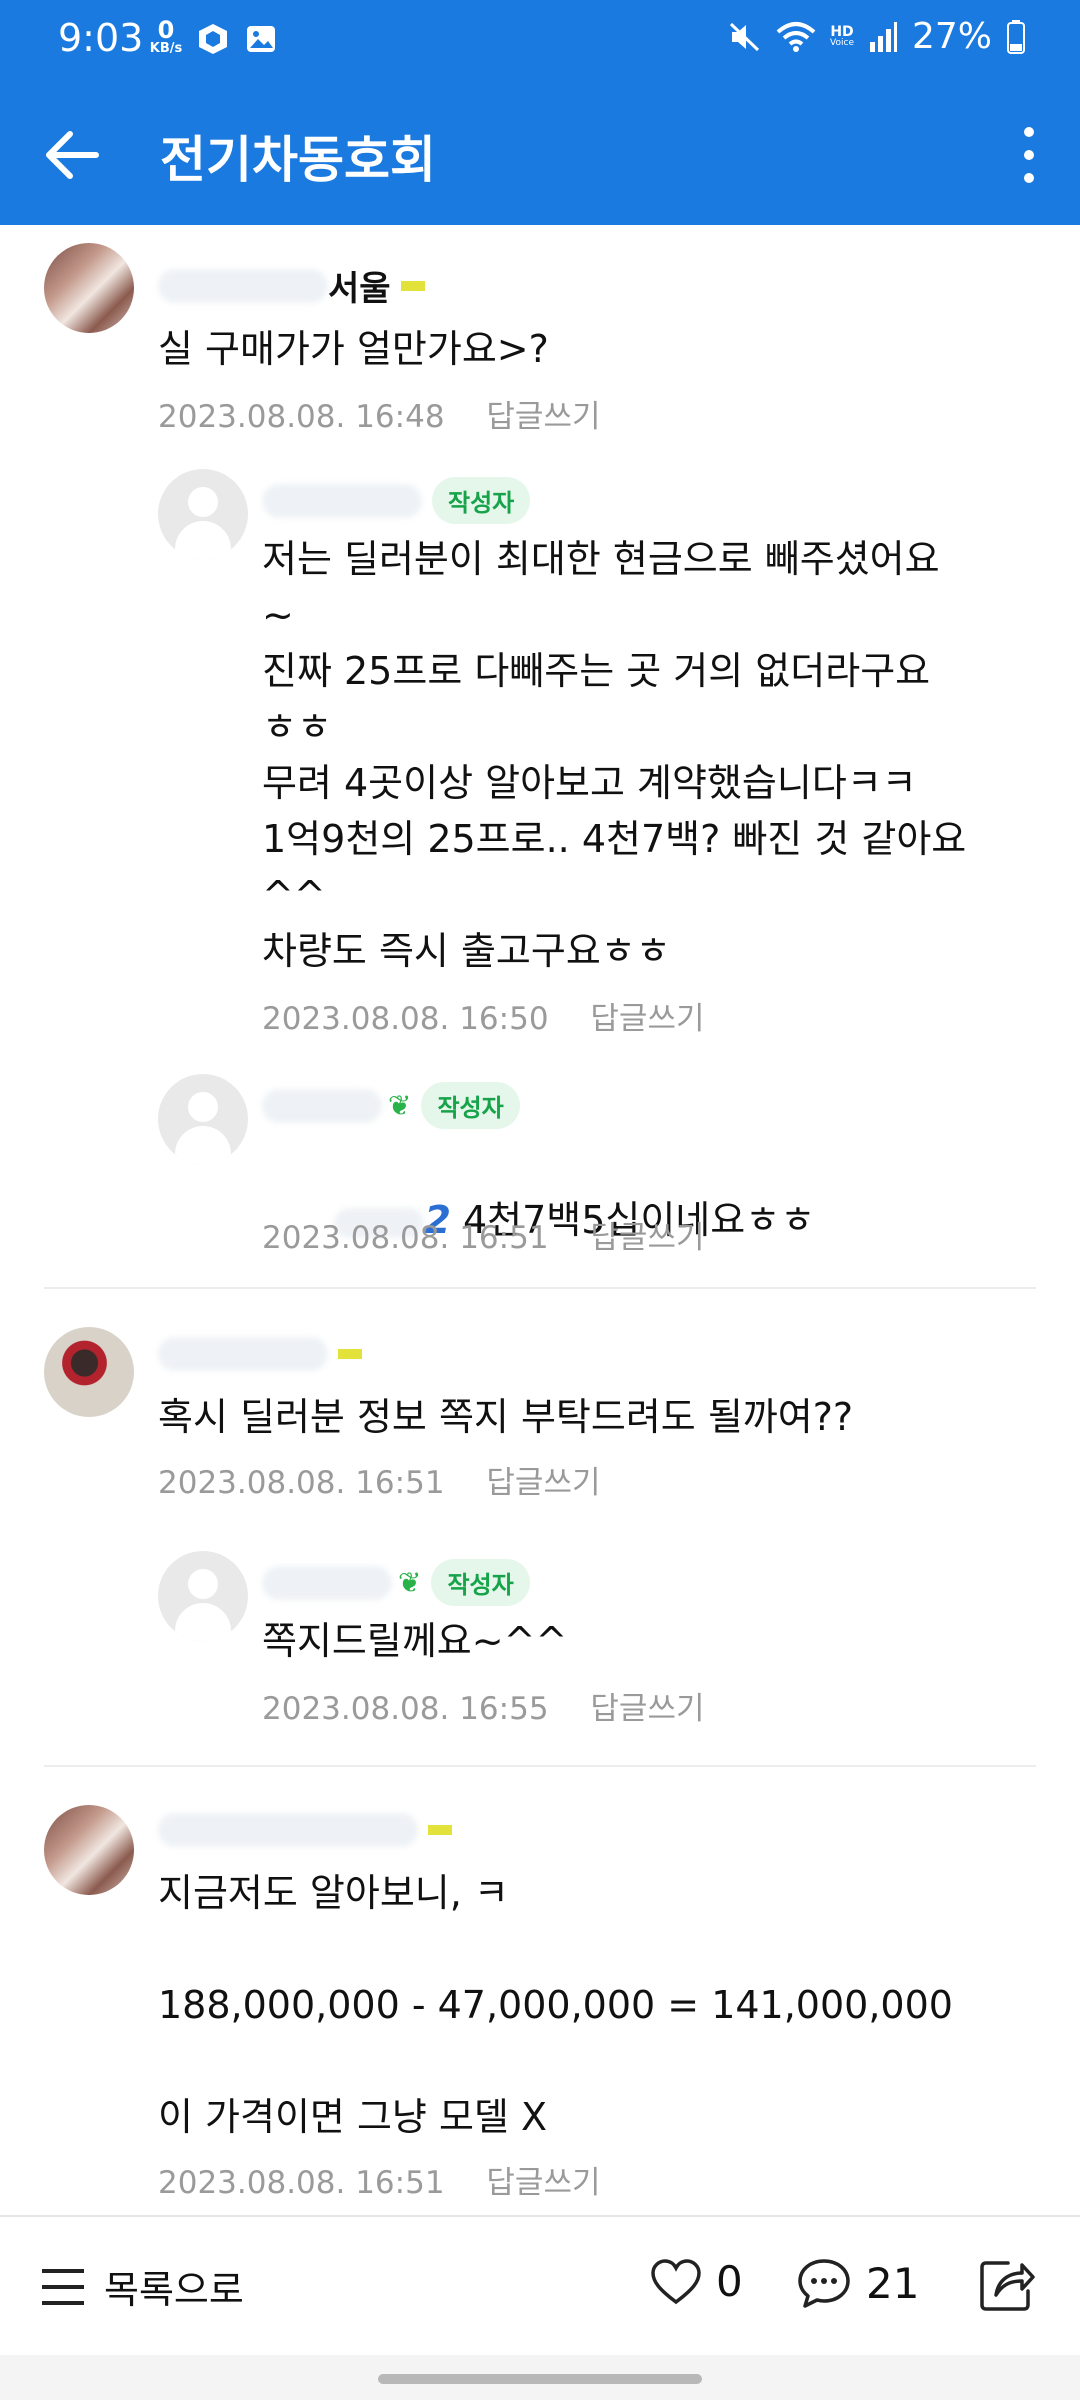  Describe the element at coordinates (261, 39) in the screenshot. I see `gallery-icon` at that location.